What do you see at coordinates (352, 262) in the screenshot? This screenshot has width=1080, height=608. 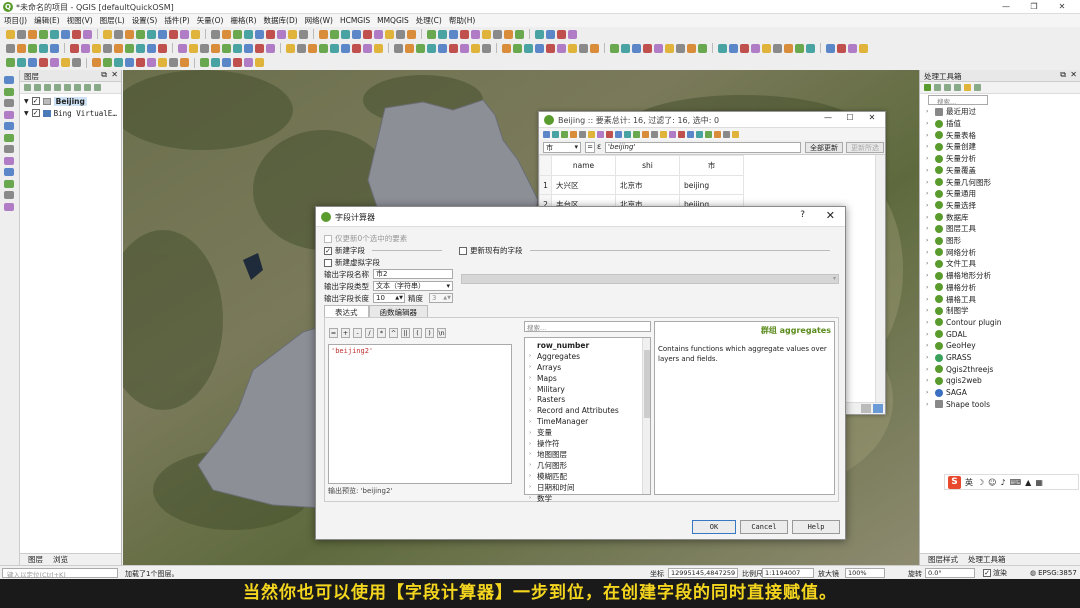 I see `virtual-field-option: 新建虚拟字段` at bounding box center [352, 262].